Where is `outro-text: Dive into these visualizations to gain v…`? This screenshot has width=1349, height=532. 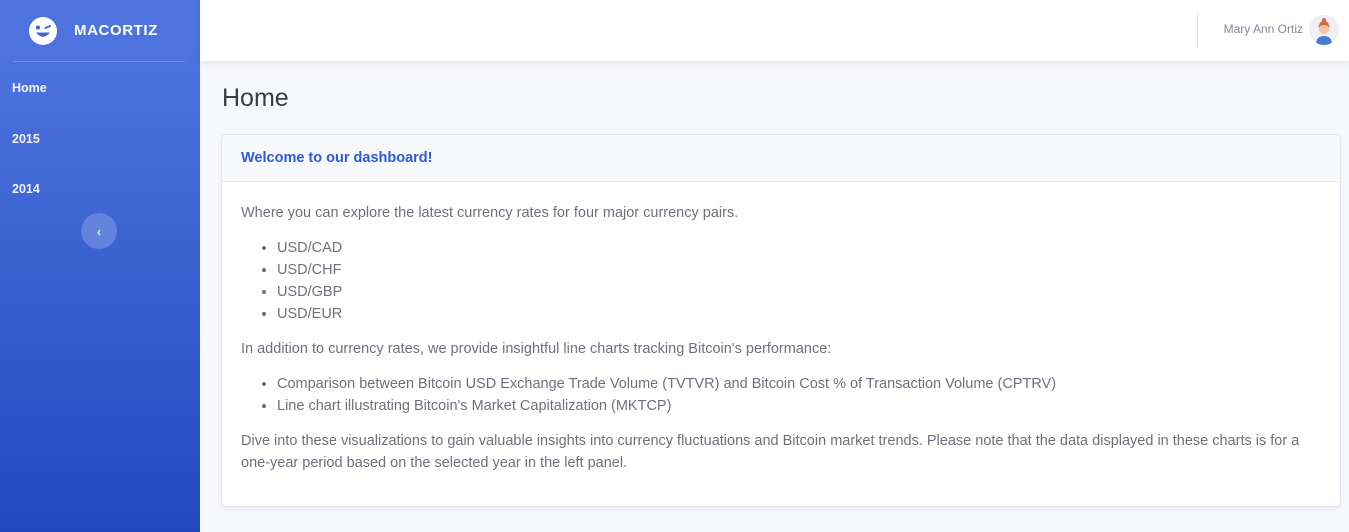
outro-text: Dive into these visualizations to gain v… is located at coordinates (770, 452).